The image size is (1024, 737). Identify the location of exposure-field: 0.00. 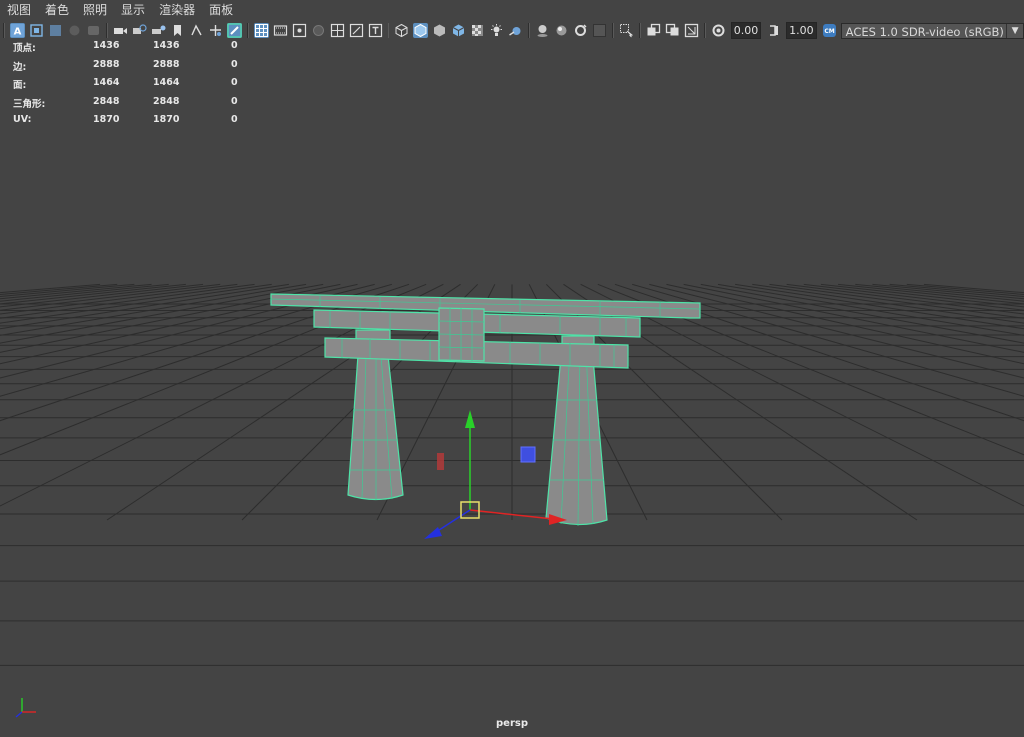
(746, 30).